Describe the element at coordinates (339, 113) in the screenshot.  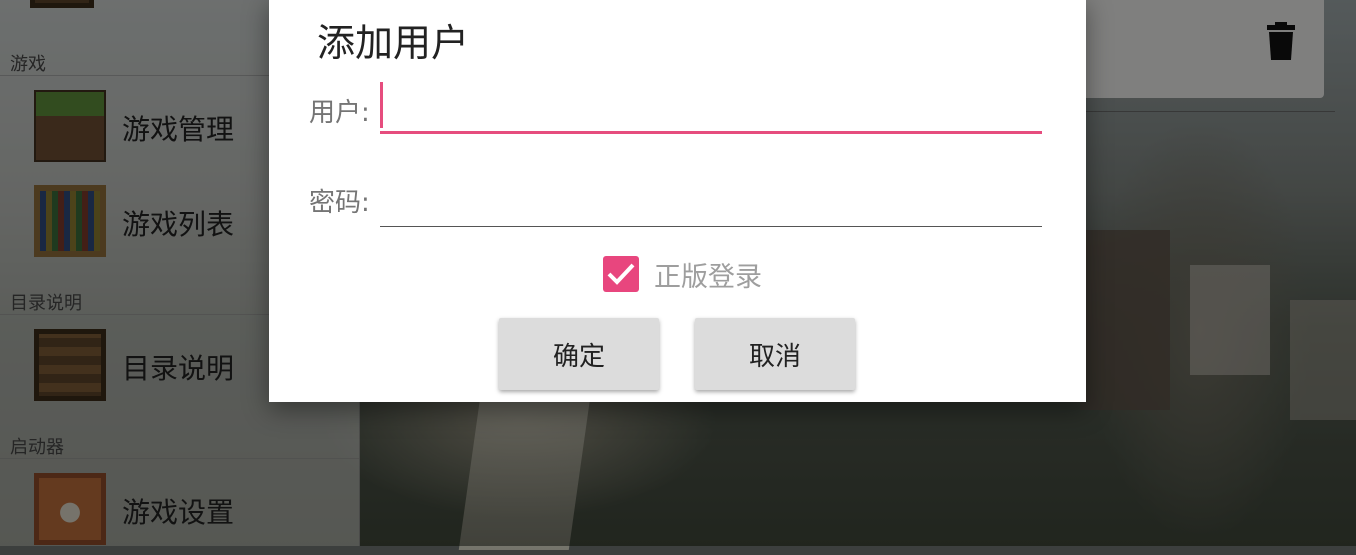
I see `user-label: 用户:` at that location.